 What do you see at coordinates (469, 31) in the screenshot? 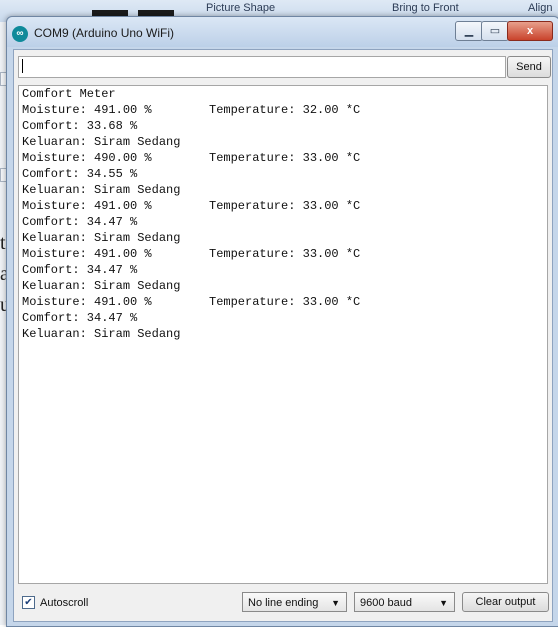
I see `minimize-button: ▁` at bounding box center [469, 31].